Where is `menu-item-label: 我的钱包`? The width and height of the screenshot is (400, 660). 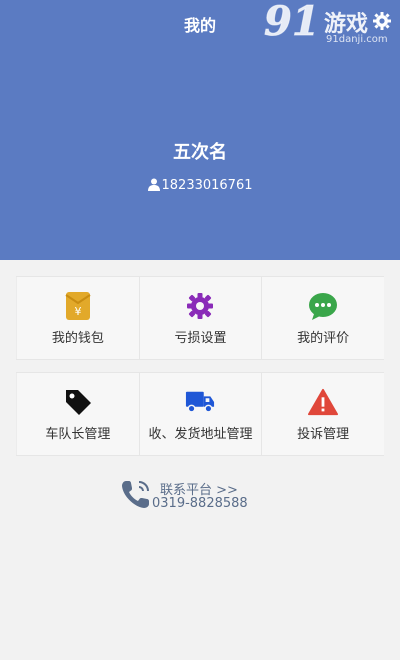 menu-item-label: 我的钱包 is located at coordinates (77, 338).